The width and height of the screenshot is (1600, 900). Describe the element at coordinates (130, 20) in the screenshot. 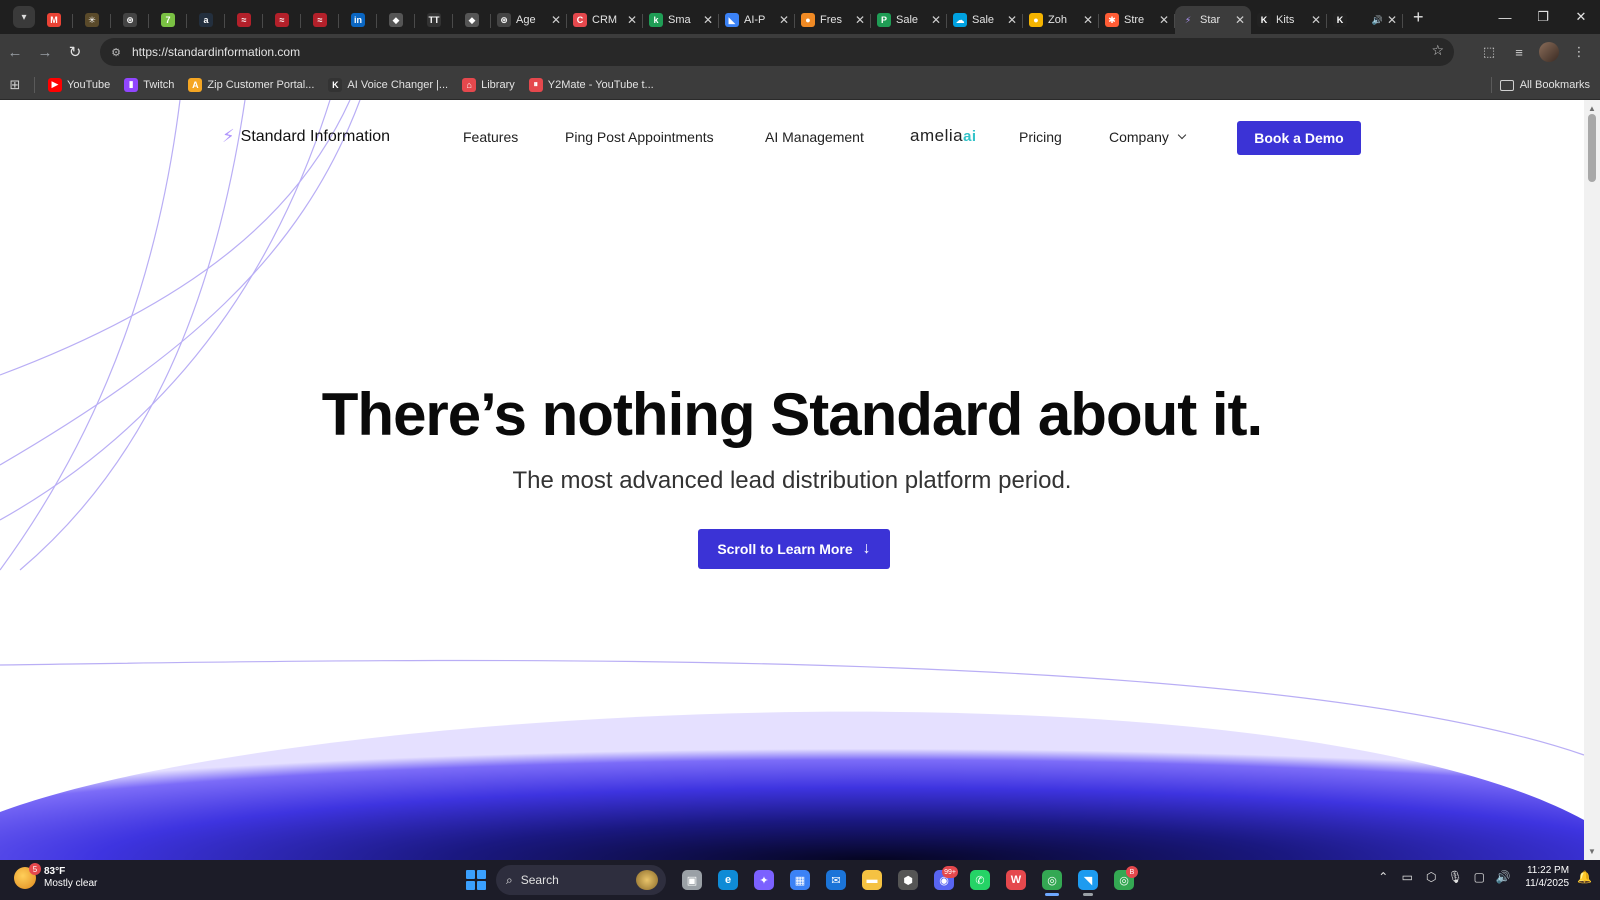

I see `browser-tab: ⊛` at that location.